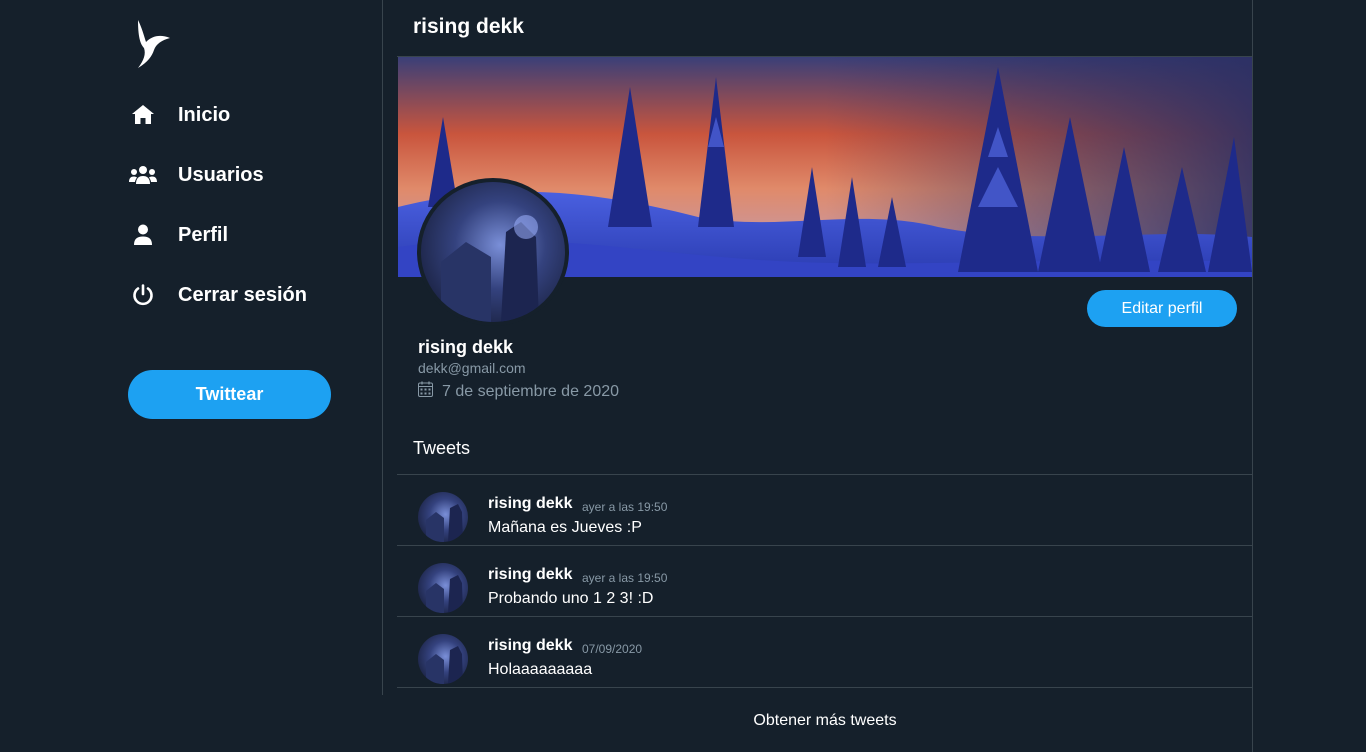  Describe the element at coordinates (825, 652) in the screenshot. I see `tweet-item: rising dekk 07/09/2020 Holaaaaaaaaa` at that location.